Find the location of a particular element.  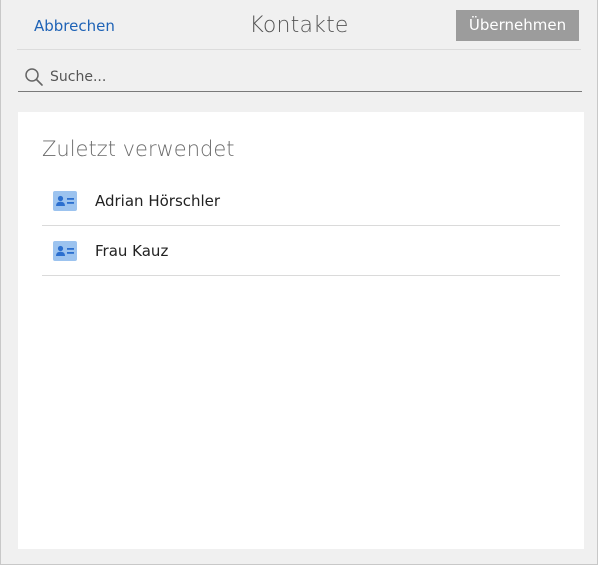

search-input is located at coordinates (300, 77).